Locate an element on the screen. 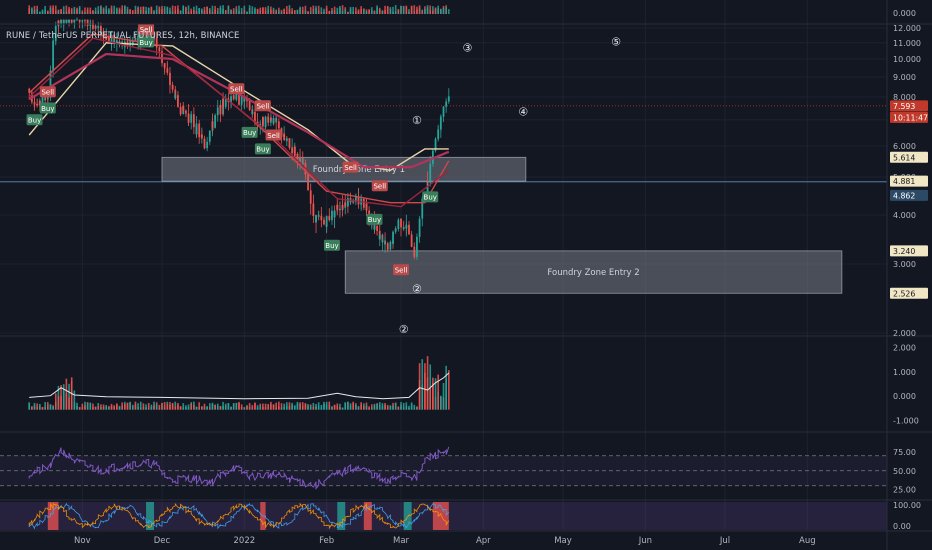 The height and width of the screenshot is (550, 932). axis-tick-label: 12.000 is located at coordinates (907, 28).